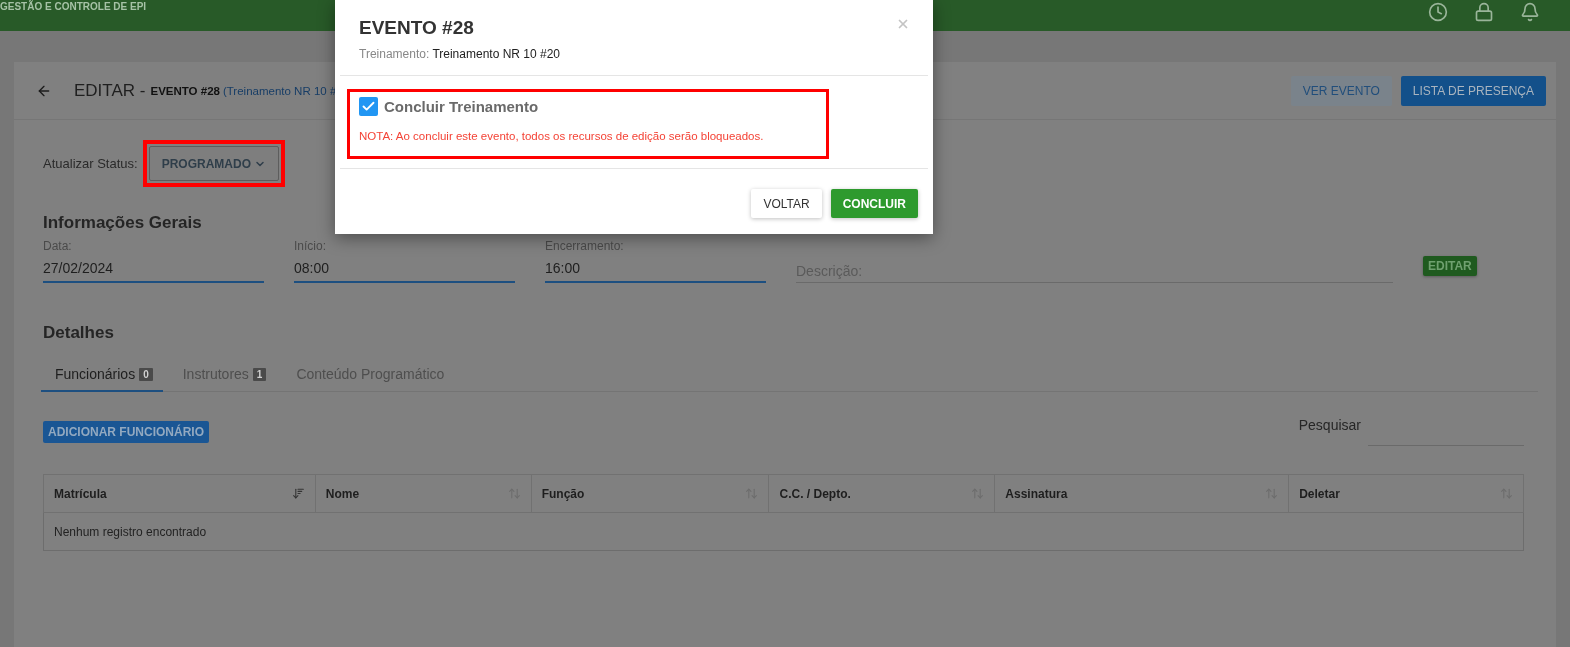  Describe the element at coordinates (80, 493) in the screenshot. I see `column-header: Matrícula` at that location.